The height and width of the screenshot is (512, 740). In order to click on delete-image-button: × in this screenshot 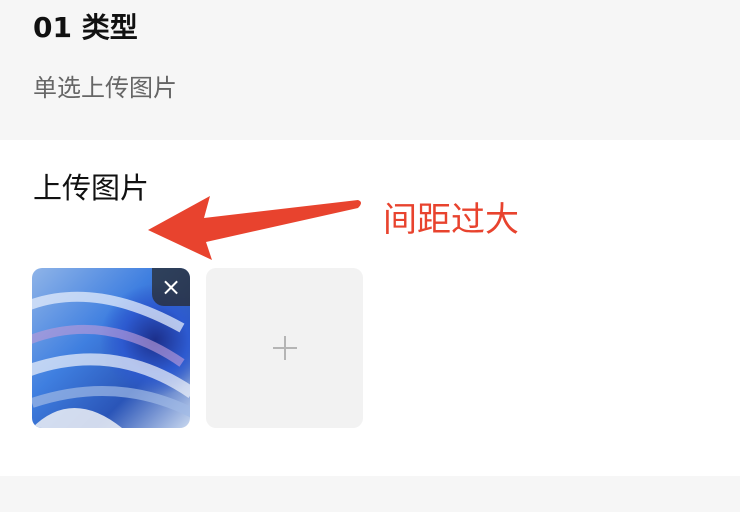, I will do `click(171, 287)`.